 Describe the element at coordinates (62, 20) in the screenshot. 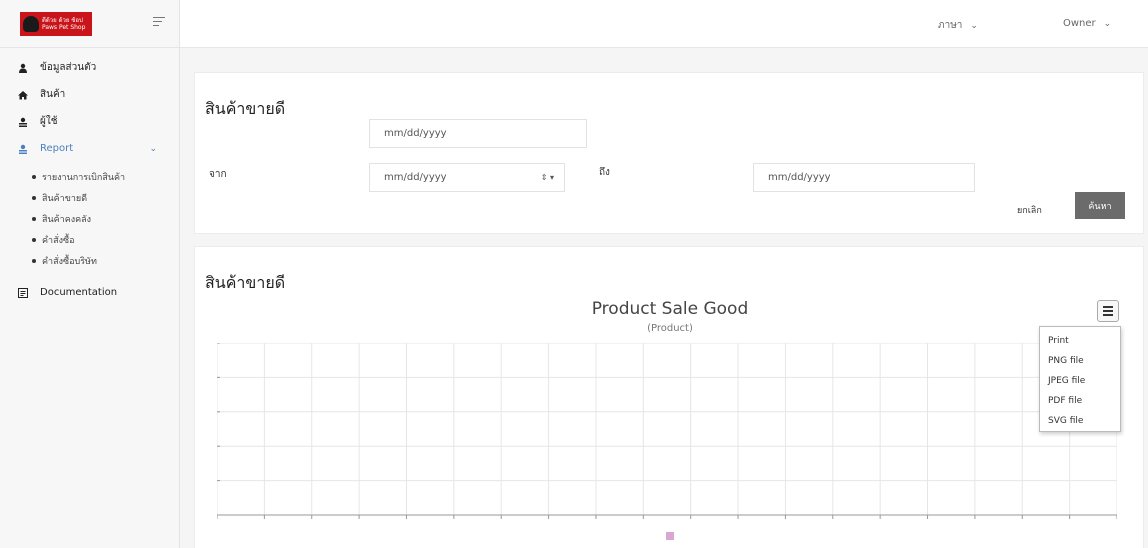

I see `brand-name: ดีด้วย ด้วย ช้อป` at that location.